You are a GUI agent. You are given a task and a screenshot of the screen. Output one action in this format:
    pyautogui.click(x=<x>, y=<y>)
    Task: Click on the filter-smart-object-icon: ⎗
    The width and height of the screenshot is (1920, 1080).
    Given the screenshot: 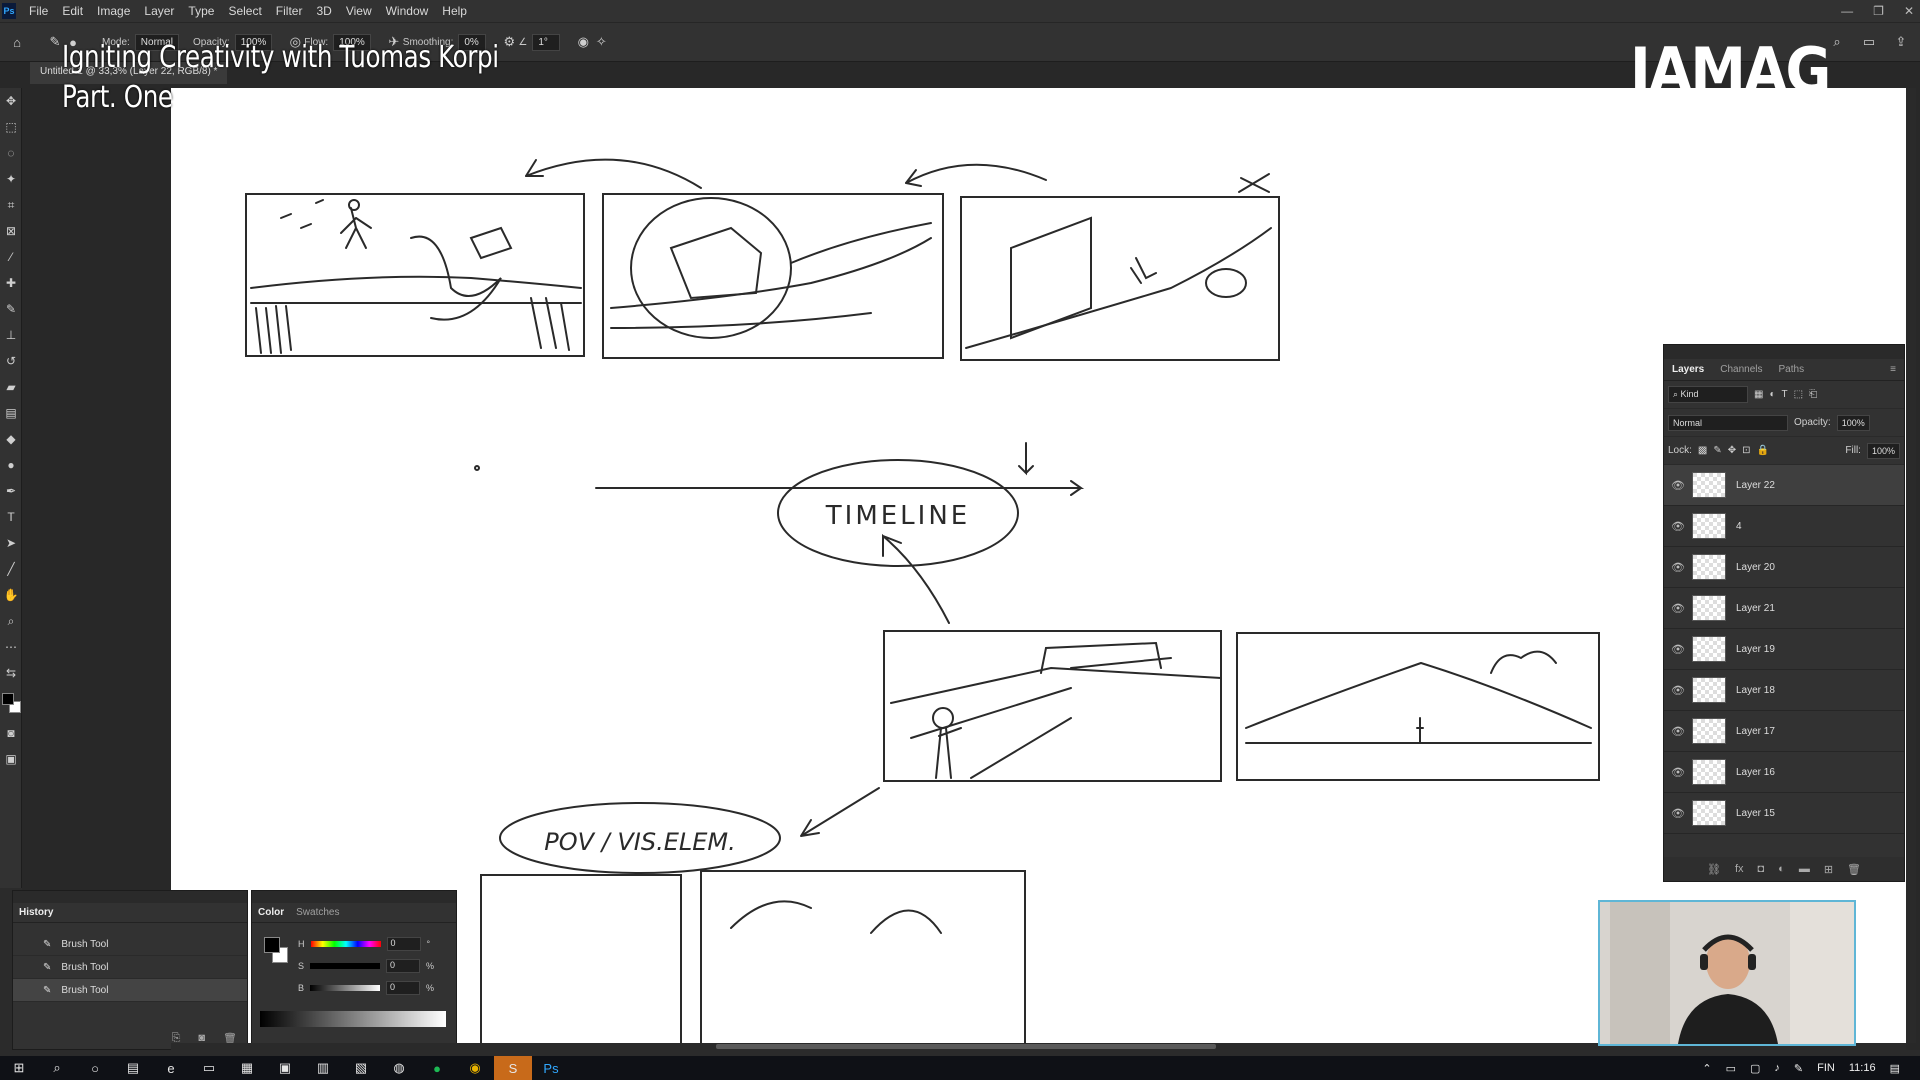 What is the action you would take?
    pyautogui.click(x=1813, y=394)
    